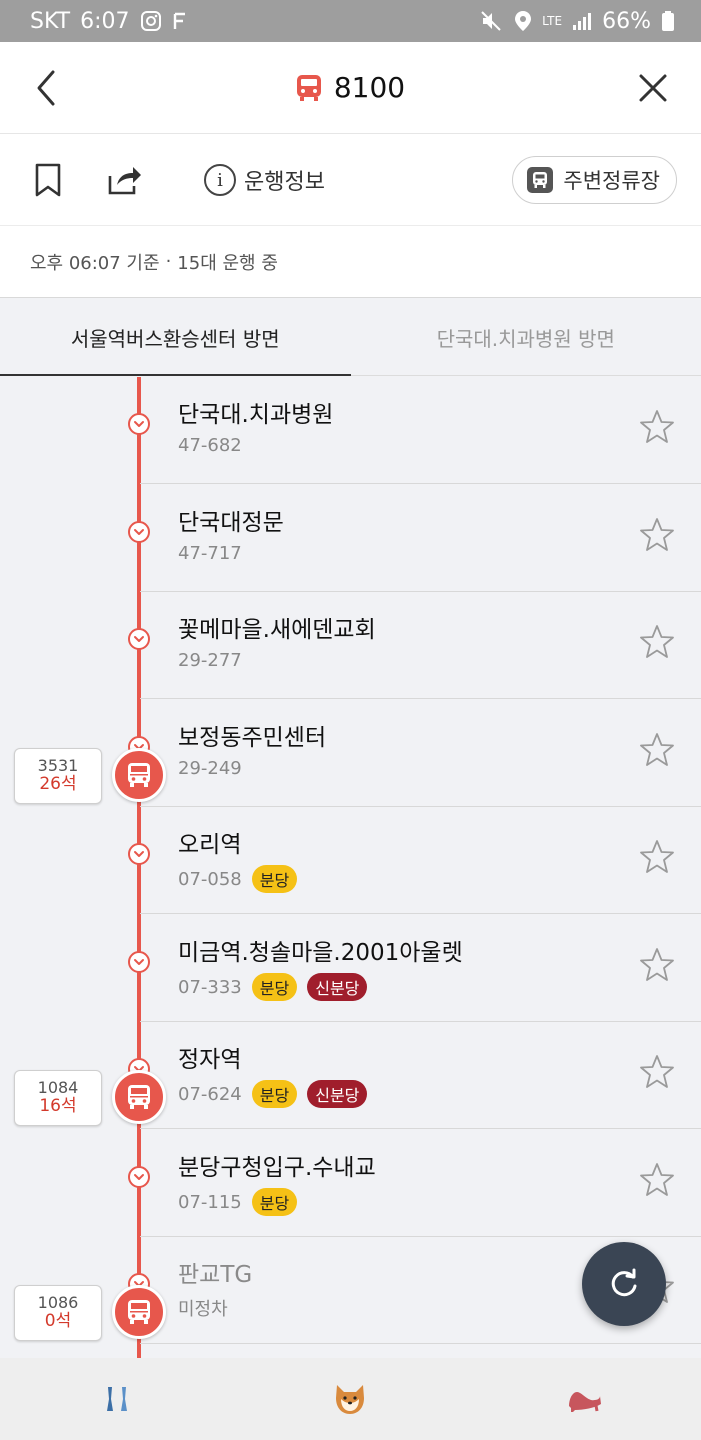 This screenshot has width=701, height=1440. I want to click on stop-meta: 47-682, so click(210, 445).